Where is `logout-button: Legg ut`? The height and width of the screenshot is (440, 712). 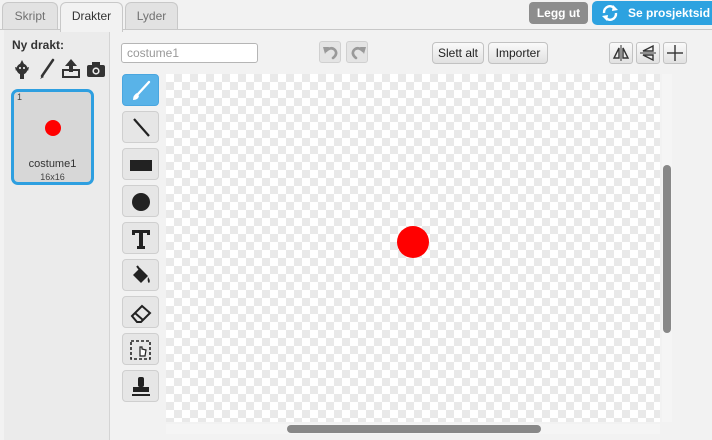 logout-button: Legg ut is located at coordinates (558, 13).